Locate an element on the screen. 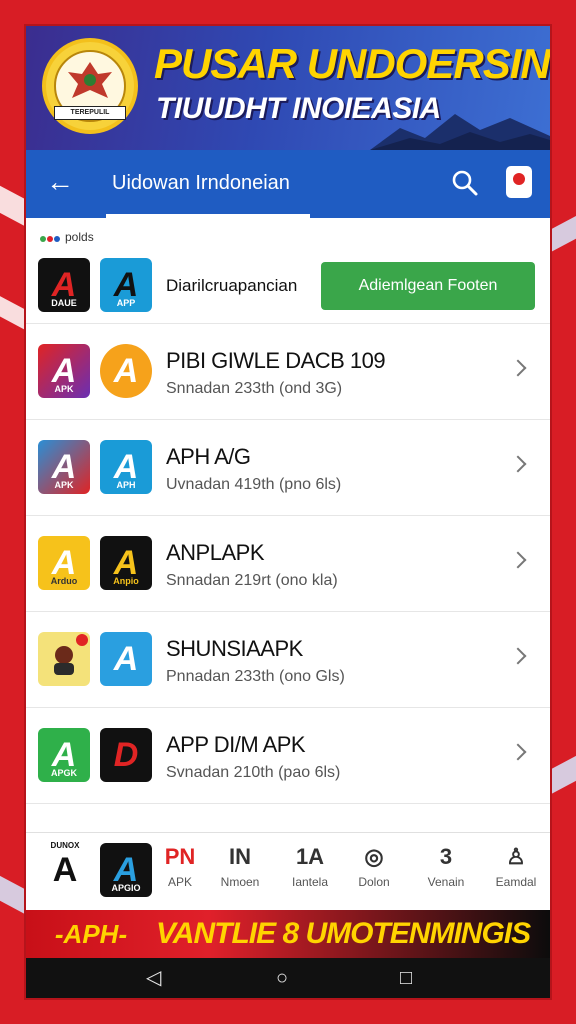  app-subtitle: Snnadan 219rt (ono kla) is located at coordinates (252, 580).